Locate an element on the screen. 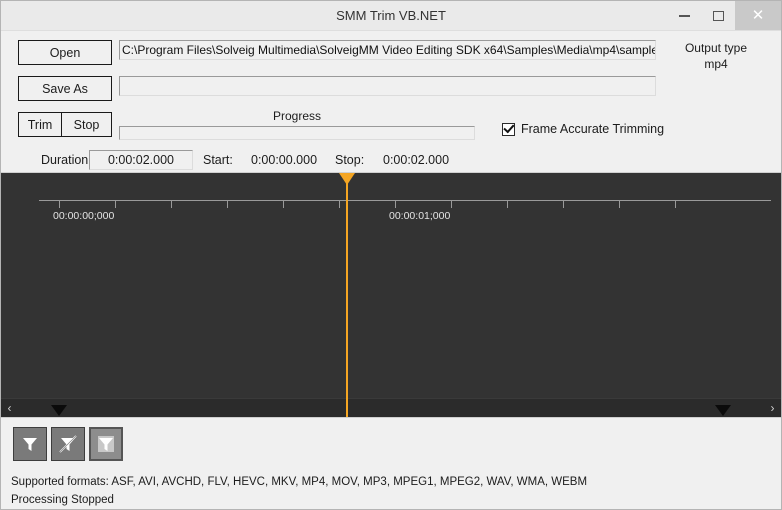  timeline-scrollbar: ‹ › is located at coordinates (391, 407).